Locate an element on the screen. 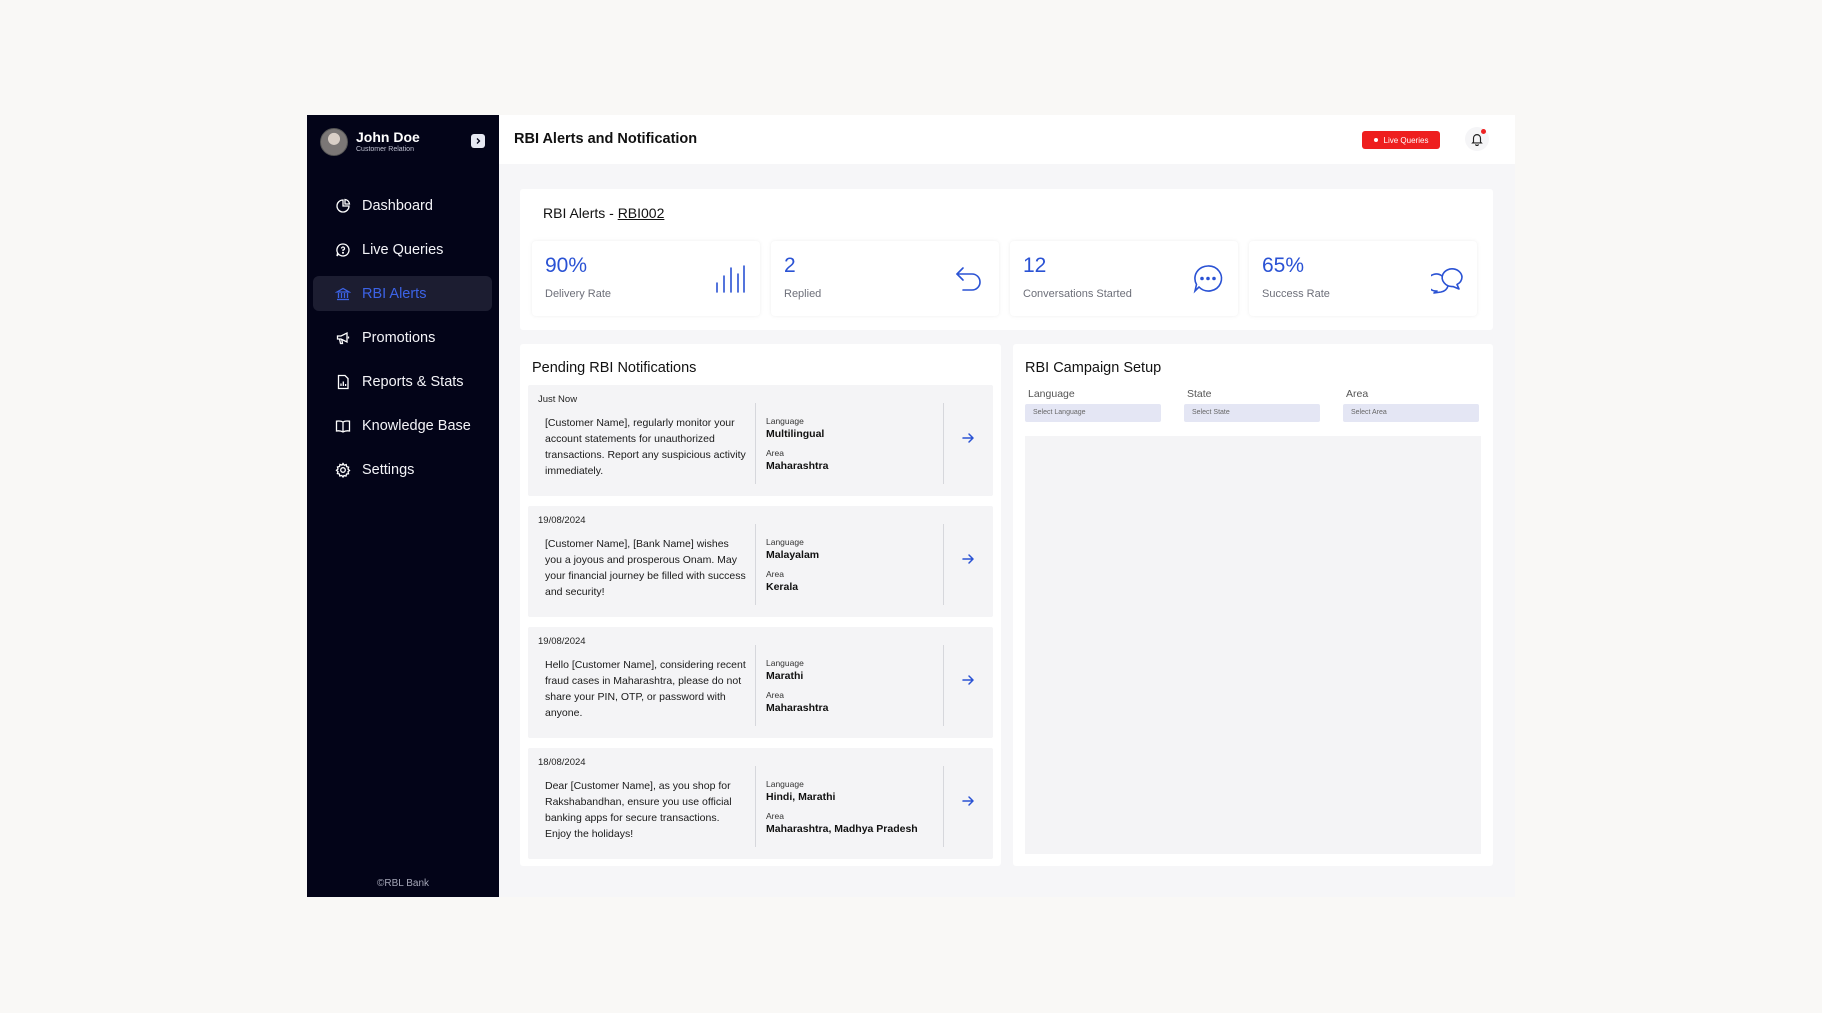 This screenshot has height=1013, width=1822. sidebar-item-promotions: Promotions is located at coordinates (402, 337).